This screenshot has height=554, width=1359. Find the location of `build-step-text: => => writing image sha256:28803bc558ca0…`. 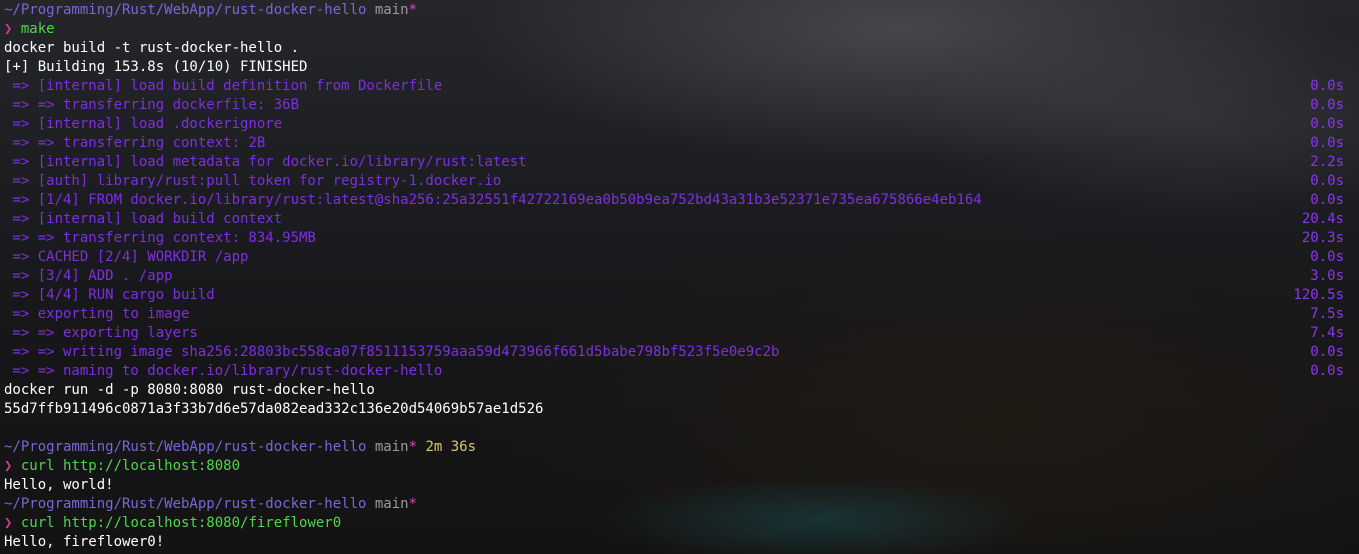

build-step-text: => => writing image sha256:28803bc558ca0… is located at coordinates (392, 352).